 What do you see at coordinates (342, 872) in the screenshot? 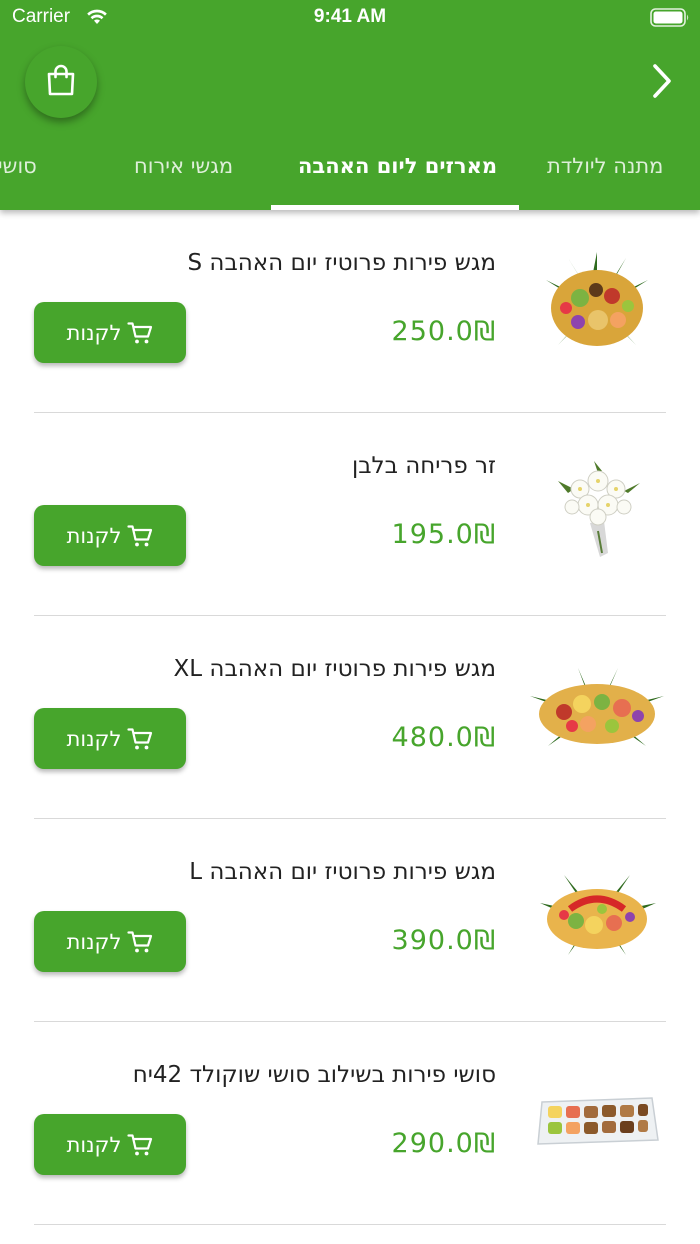
I see `product-name: מגש פירות פרוטיז יום האהבה L` at bounding box center [342, 872].